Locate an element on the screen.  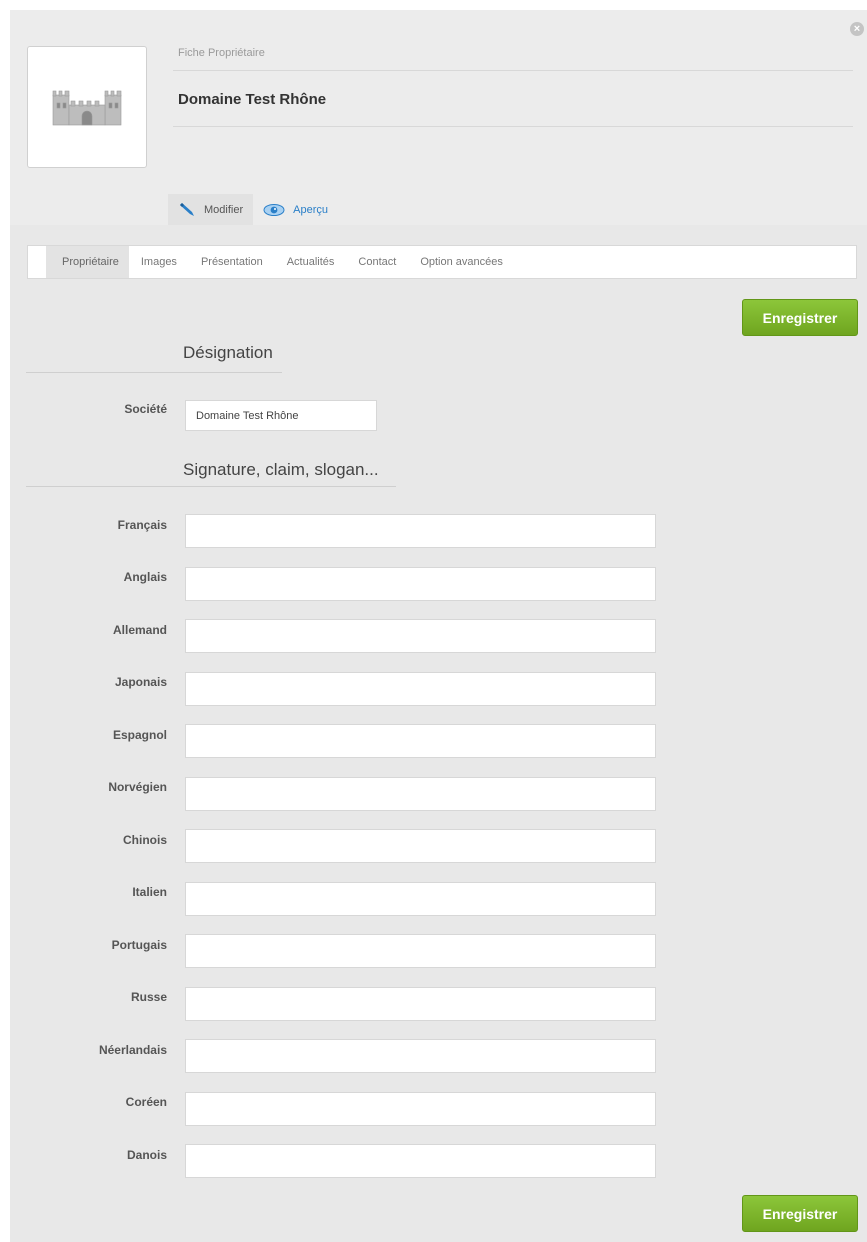
slogan-input-neerlandais is located at coordinates (420, 1056).